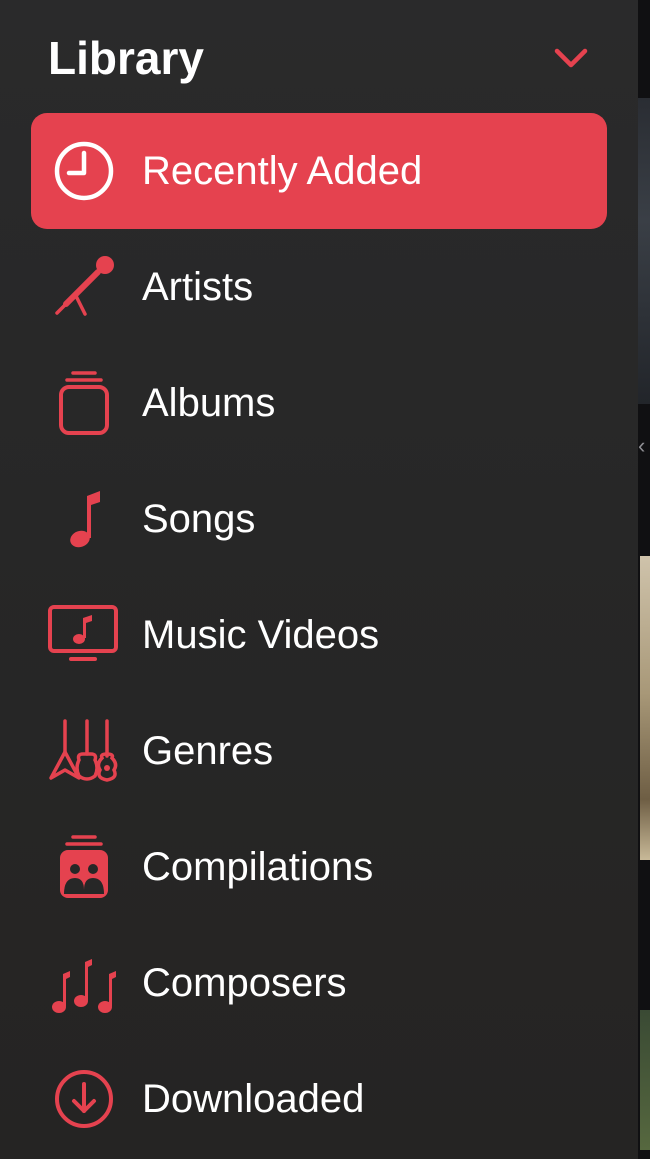  Describe the element at coordinates (83, 983) in the screenshot. I see `music-notes-icon` at that location.